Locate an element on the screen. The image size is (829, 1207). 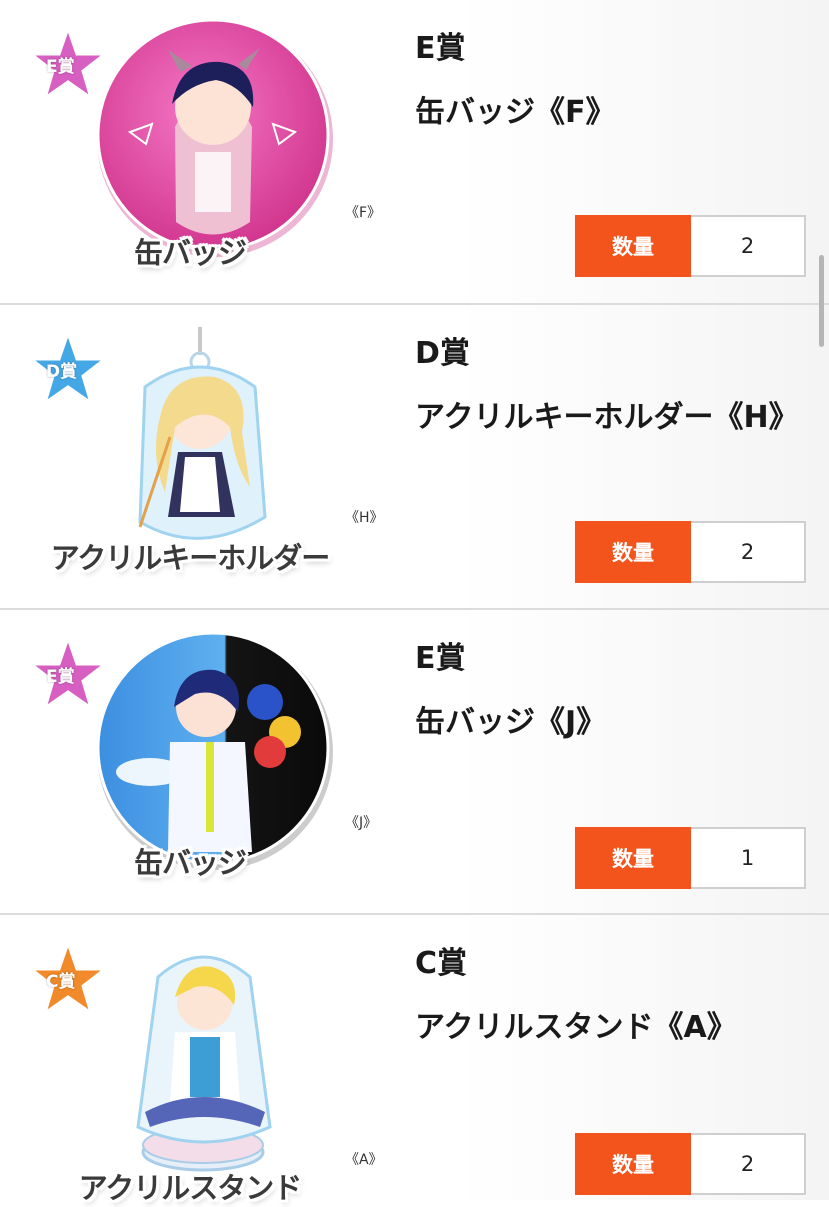
prize-star-label: C賞 is located at coordinates (61, 982).